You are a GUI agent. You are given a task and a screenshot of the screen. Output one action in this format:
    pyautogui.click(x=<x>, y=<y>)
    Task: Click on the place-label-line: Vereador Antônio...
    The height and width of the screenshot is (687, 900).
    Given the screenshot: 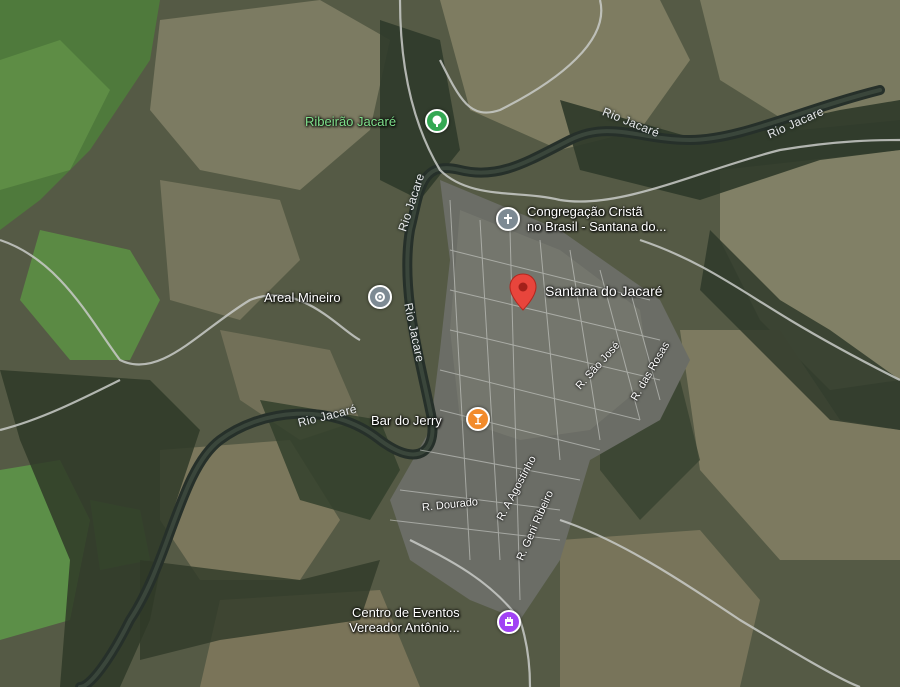 What is the action you would take?
    pyautogui.click(x=404, y=627)
    